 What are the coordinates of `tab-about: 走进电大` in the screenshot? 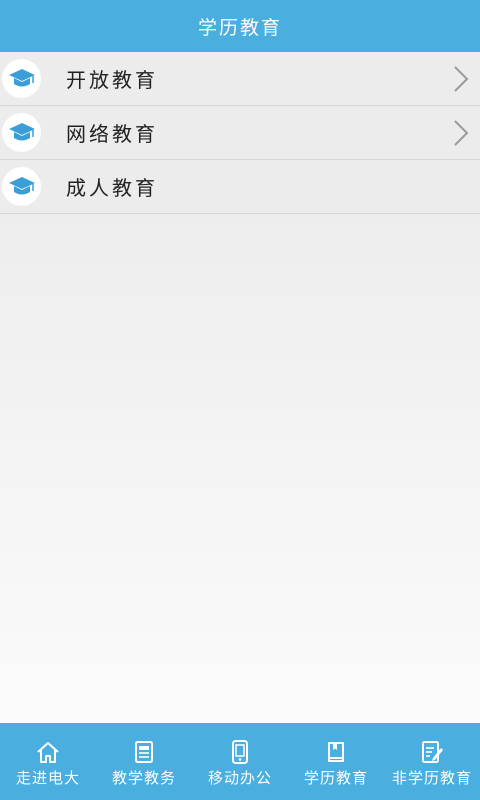 It's located at (48, 761).